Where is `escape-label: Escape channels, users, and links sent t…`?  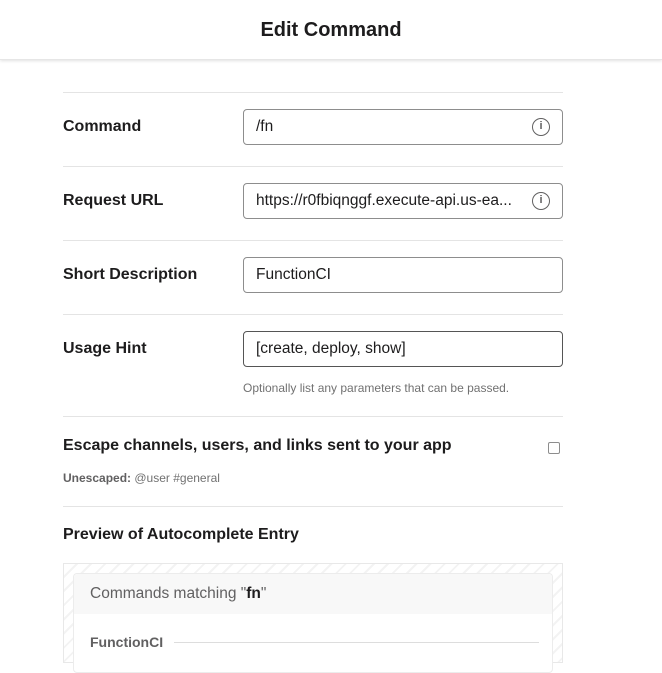
escape-label: Escape channels, users, and links sent t… is located at coordinates (257, 445).